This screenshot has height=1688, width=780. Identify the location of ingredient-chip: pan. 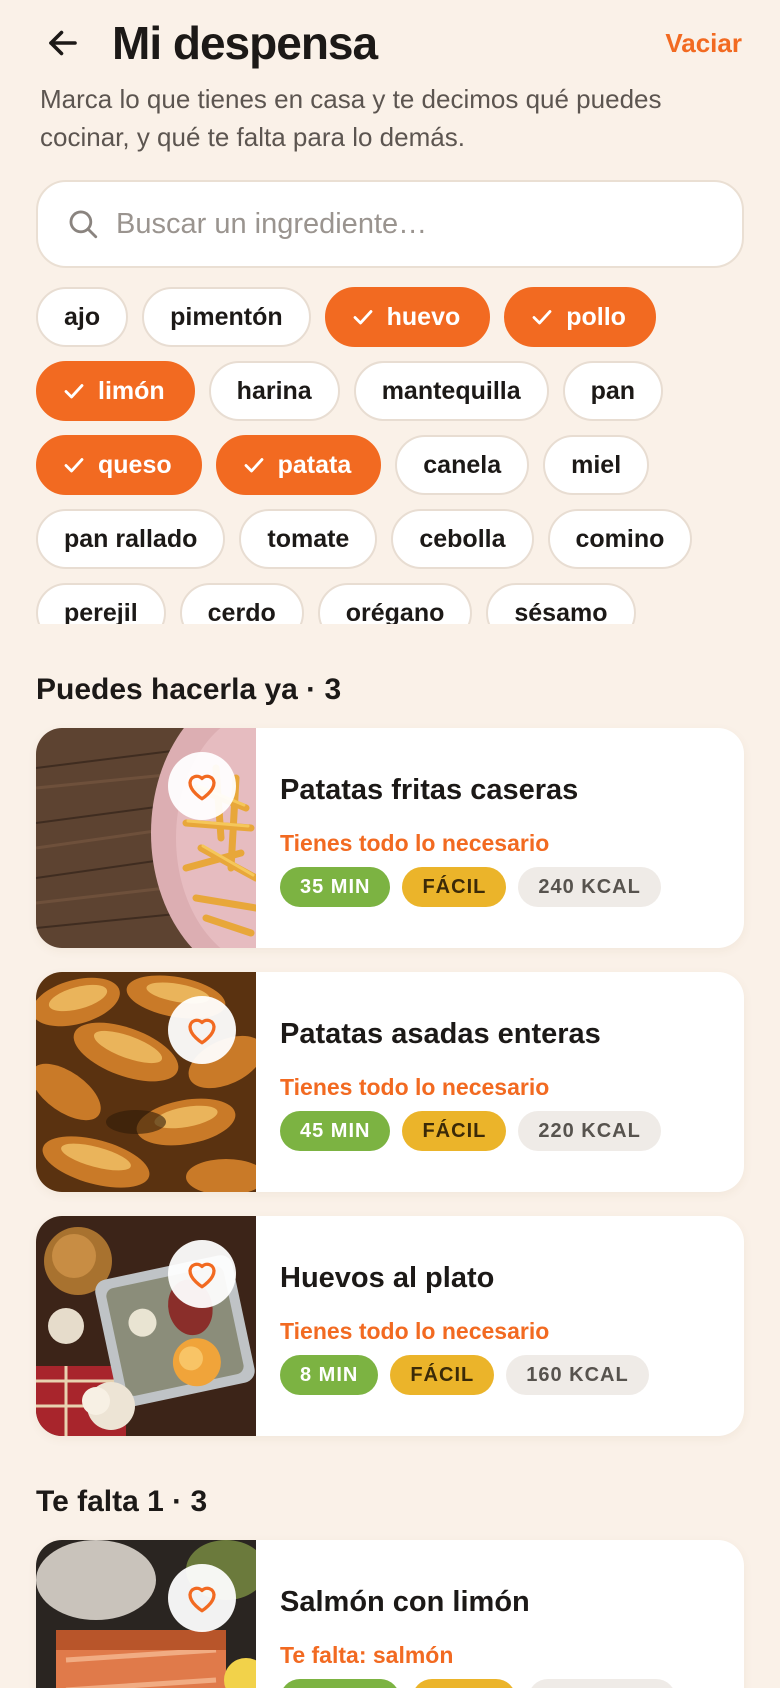
(613, 391).